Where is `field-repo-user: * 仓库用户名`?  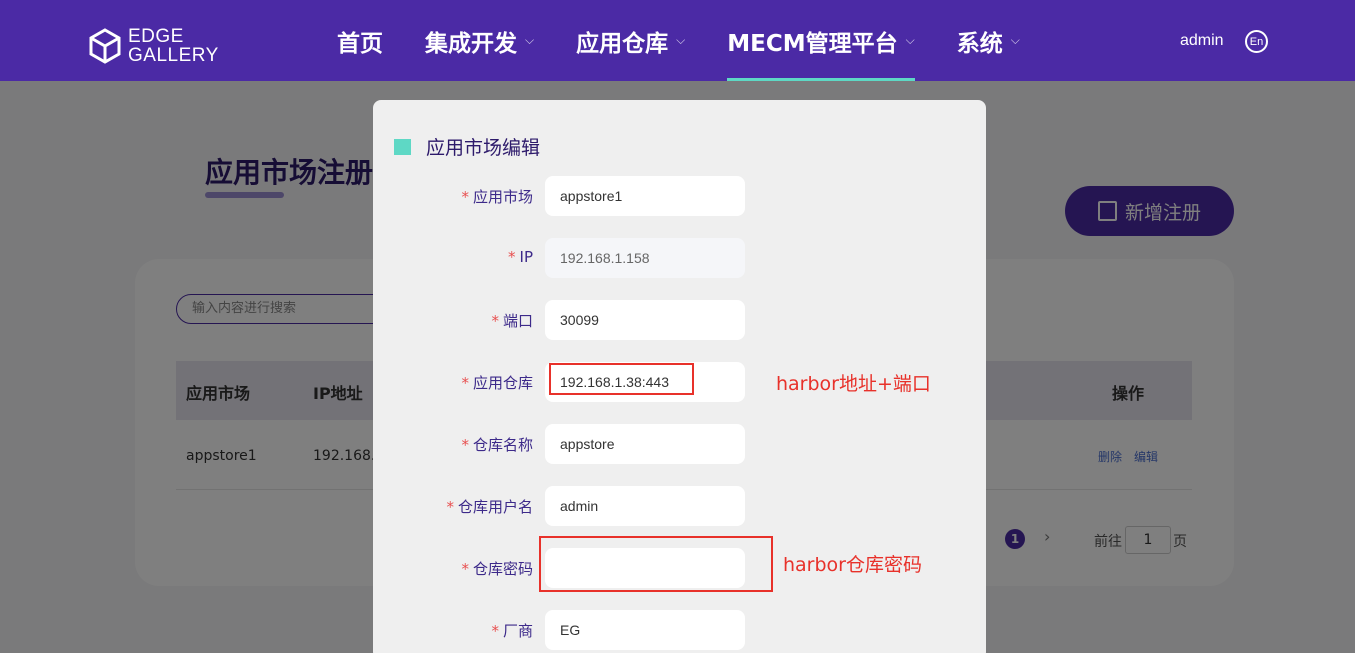
field-repo-user: * 仓库用户名 is located at coordinates (679, 506).